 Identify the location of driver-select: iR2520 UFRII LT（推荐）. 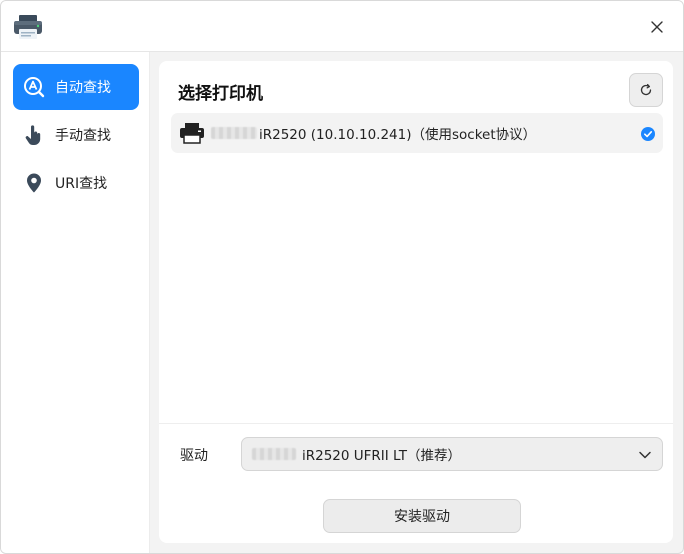
(452, 454).